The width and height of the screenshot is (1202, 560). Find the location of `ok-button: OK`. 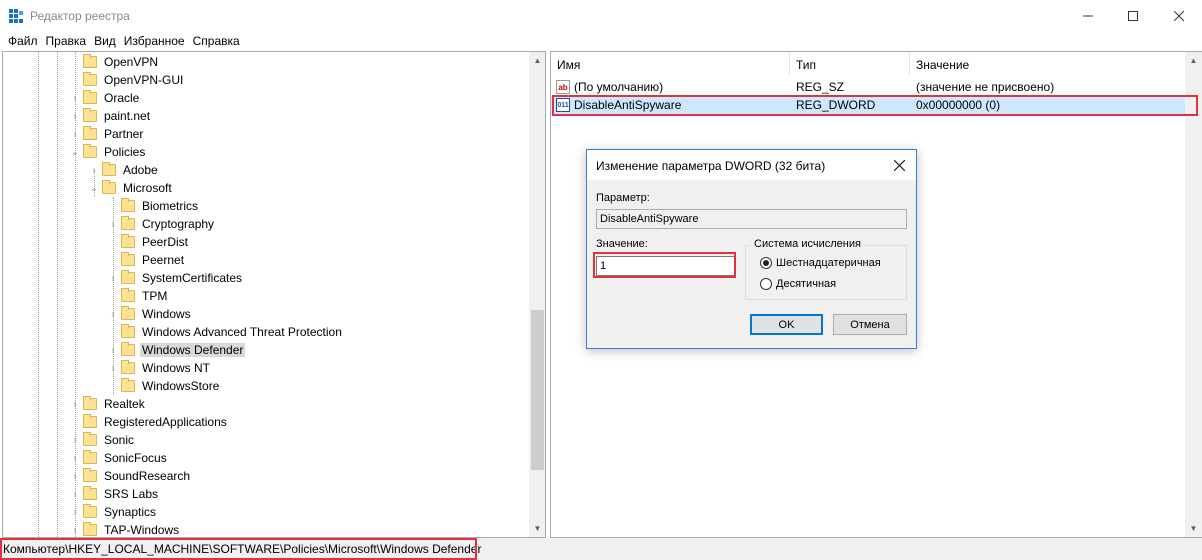

ok-button: OK is located at coordinates (786, 324).